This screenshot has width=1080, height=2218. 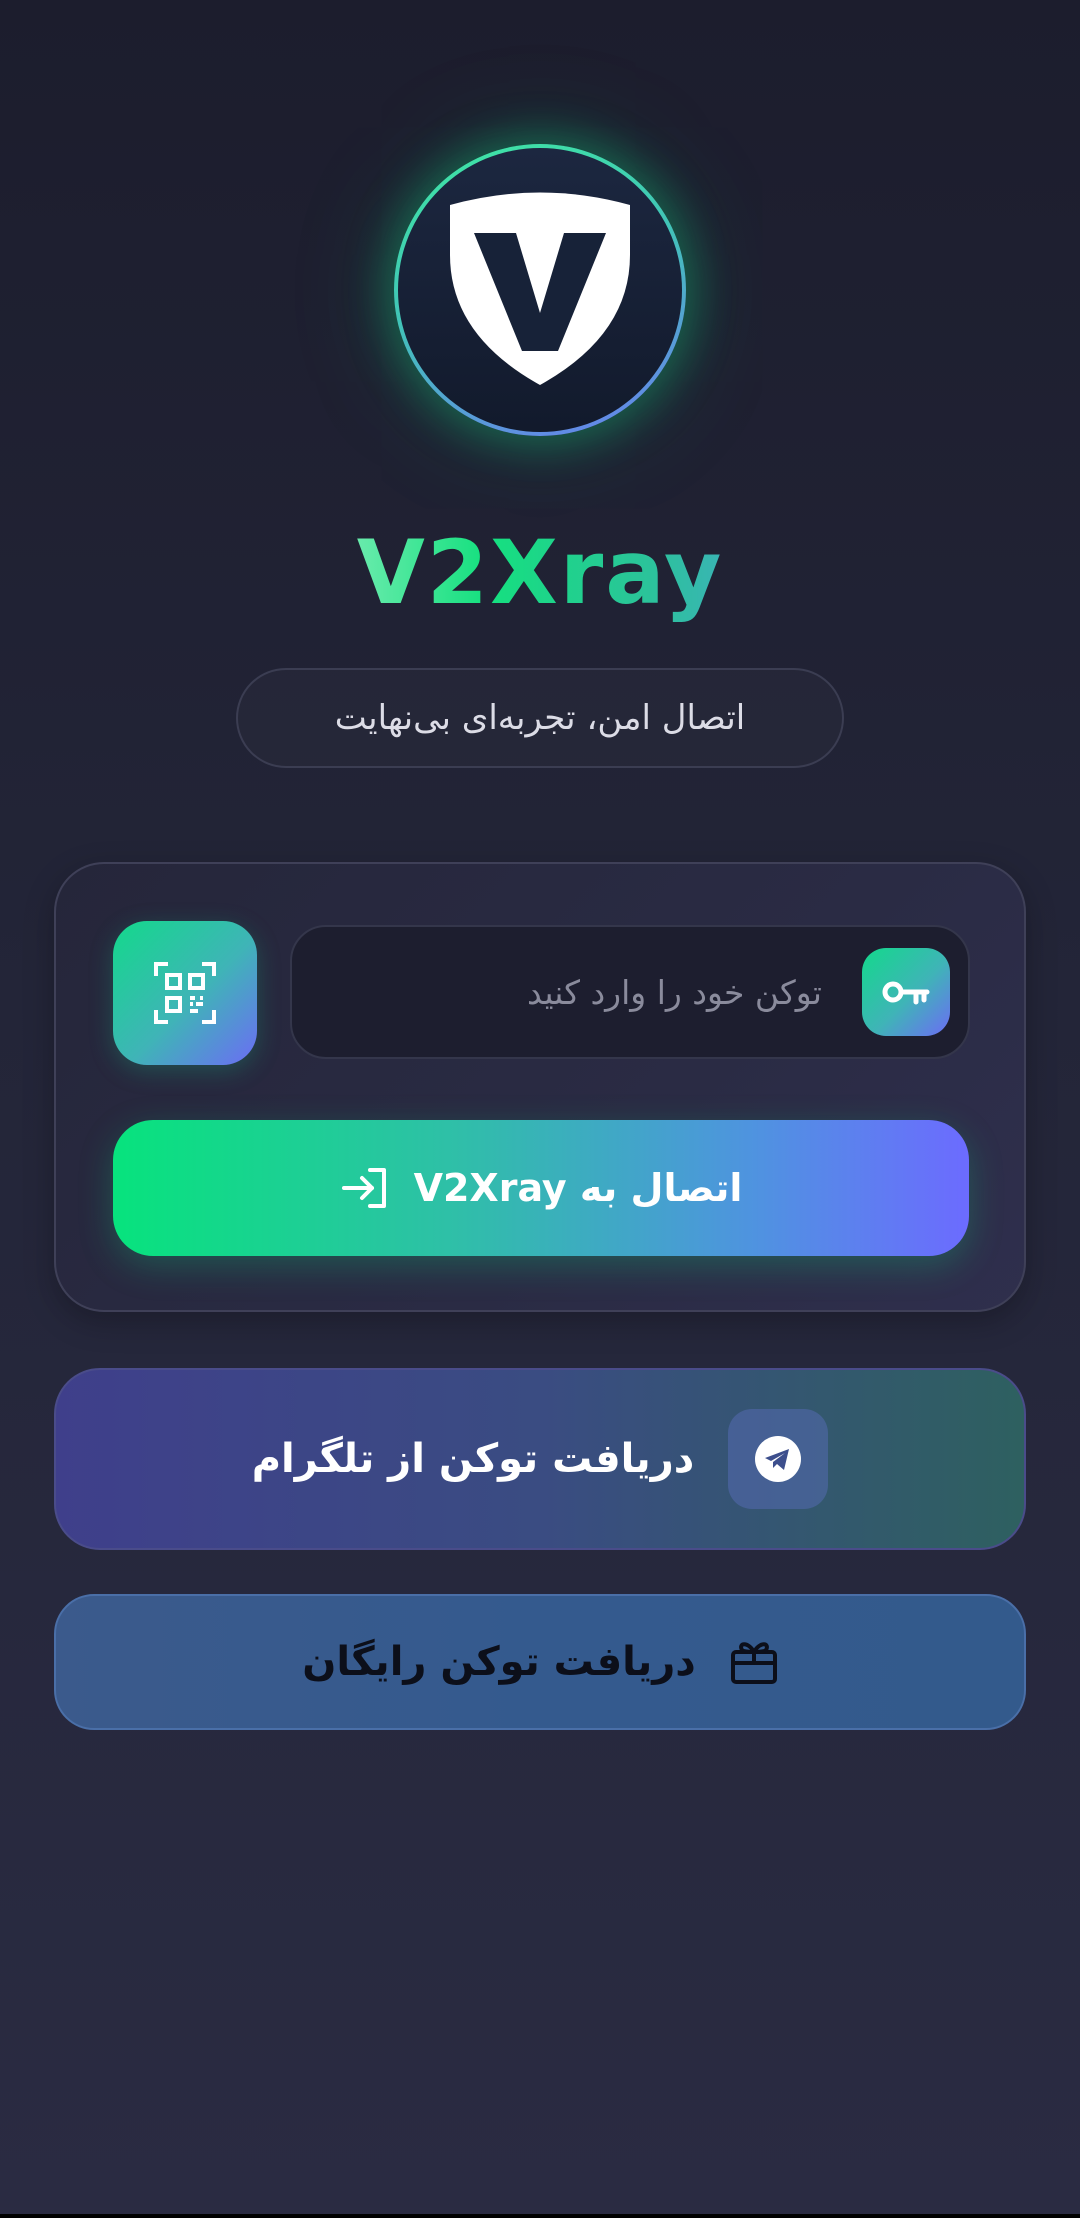 I want to click on gift-icon, so click(x=754, y=1662).